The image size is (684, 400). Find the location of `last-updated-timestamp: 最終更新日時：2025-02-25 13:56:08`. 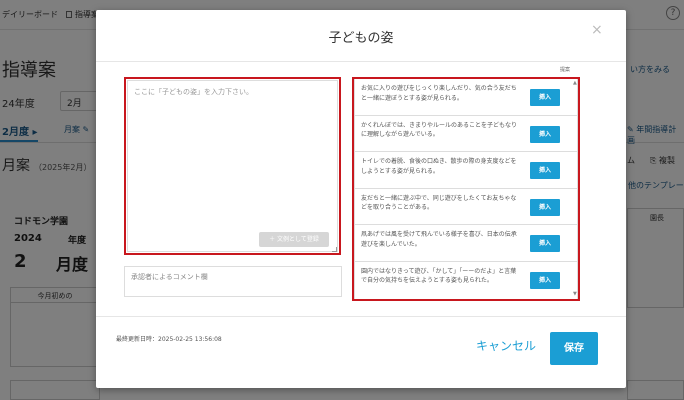

last-updated-timestamp: 最終更新日時：2025-02-25 13:56:08 is located at coordinates (169, 339).